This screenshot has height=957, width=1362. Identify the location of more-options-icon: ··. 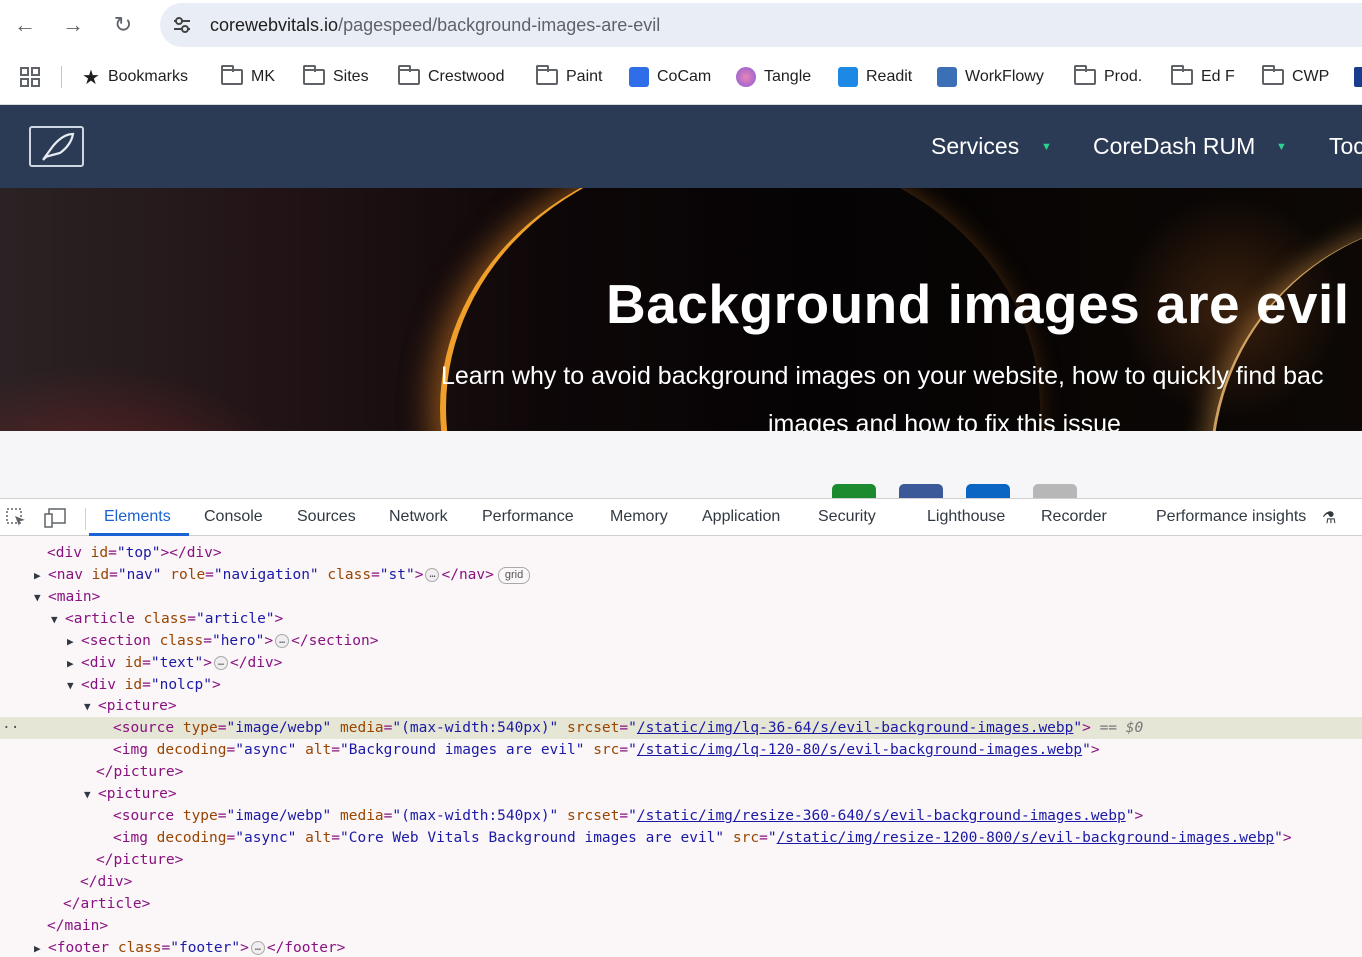
(10, 728).